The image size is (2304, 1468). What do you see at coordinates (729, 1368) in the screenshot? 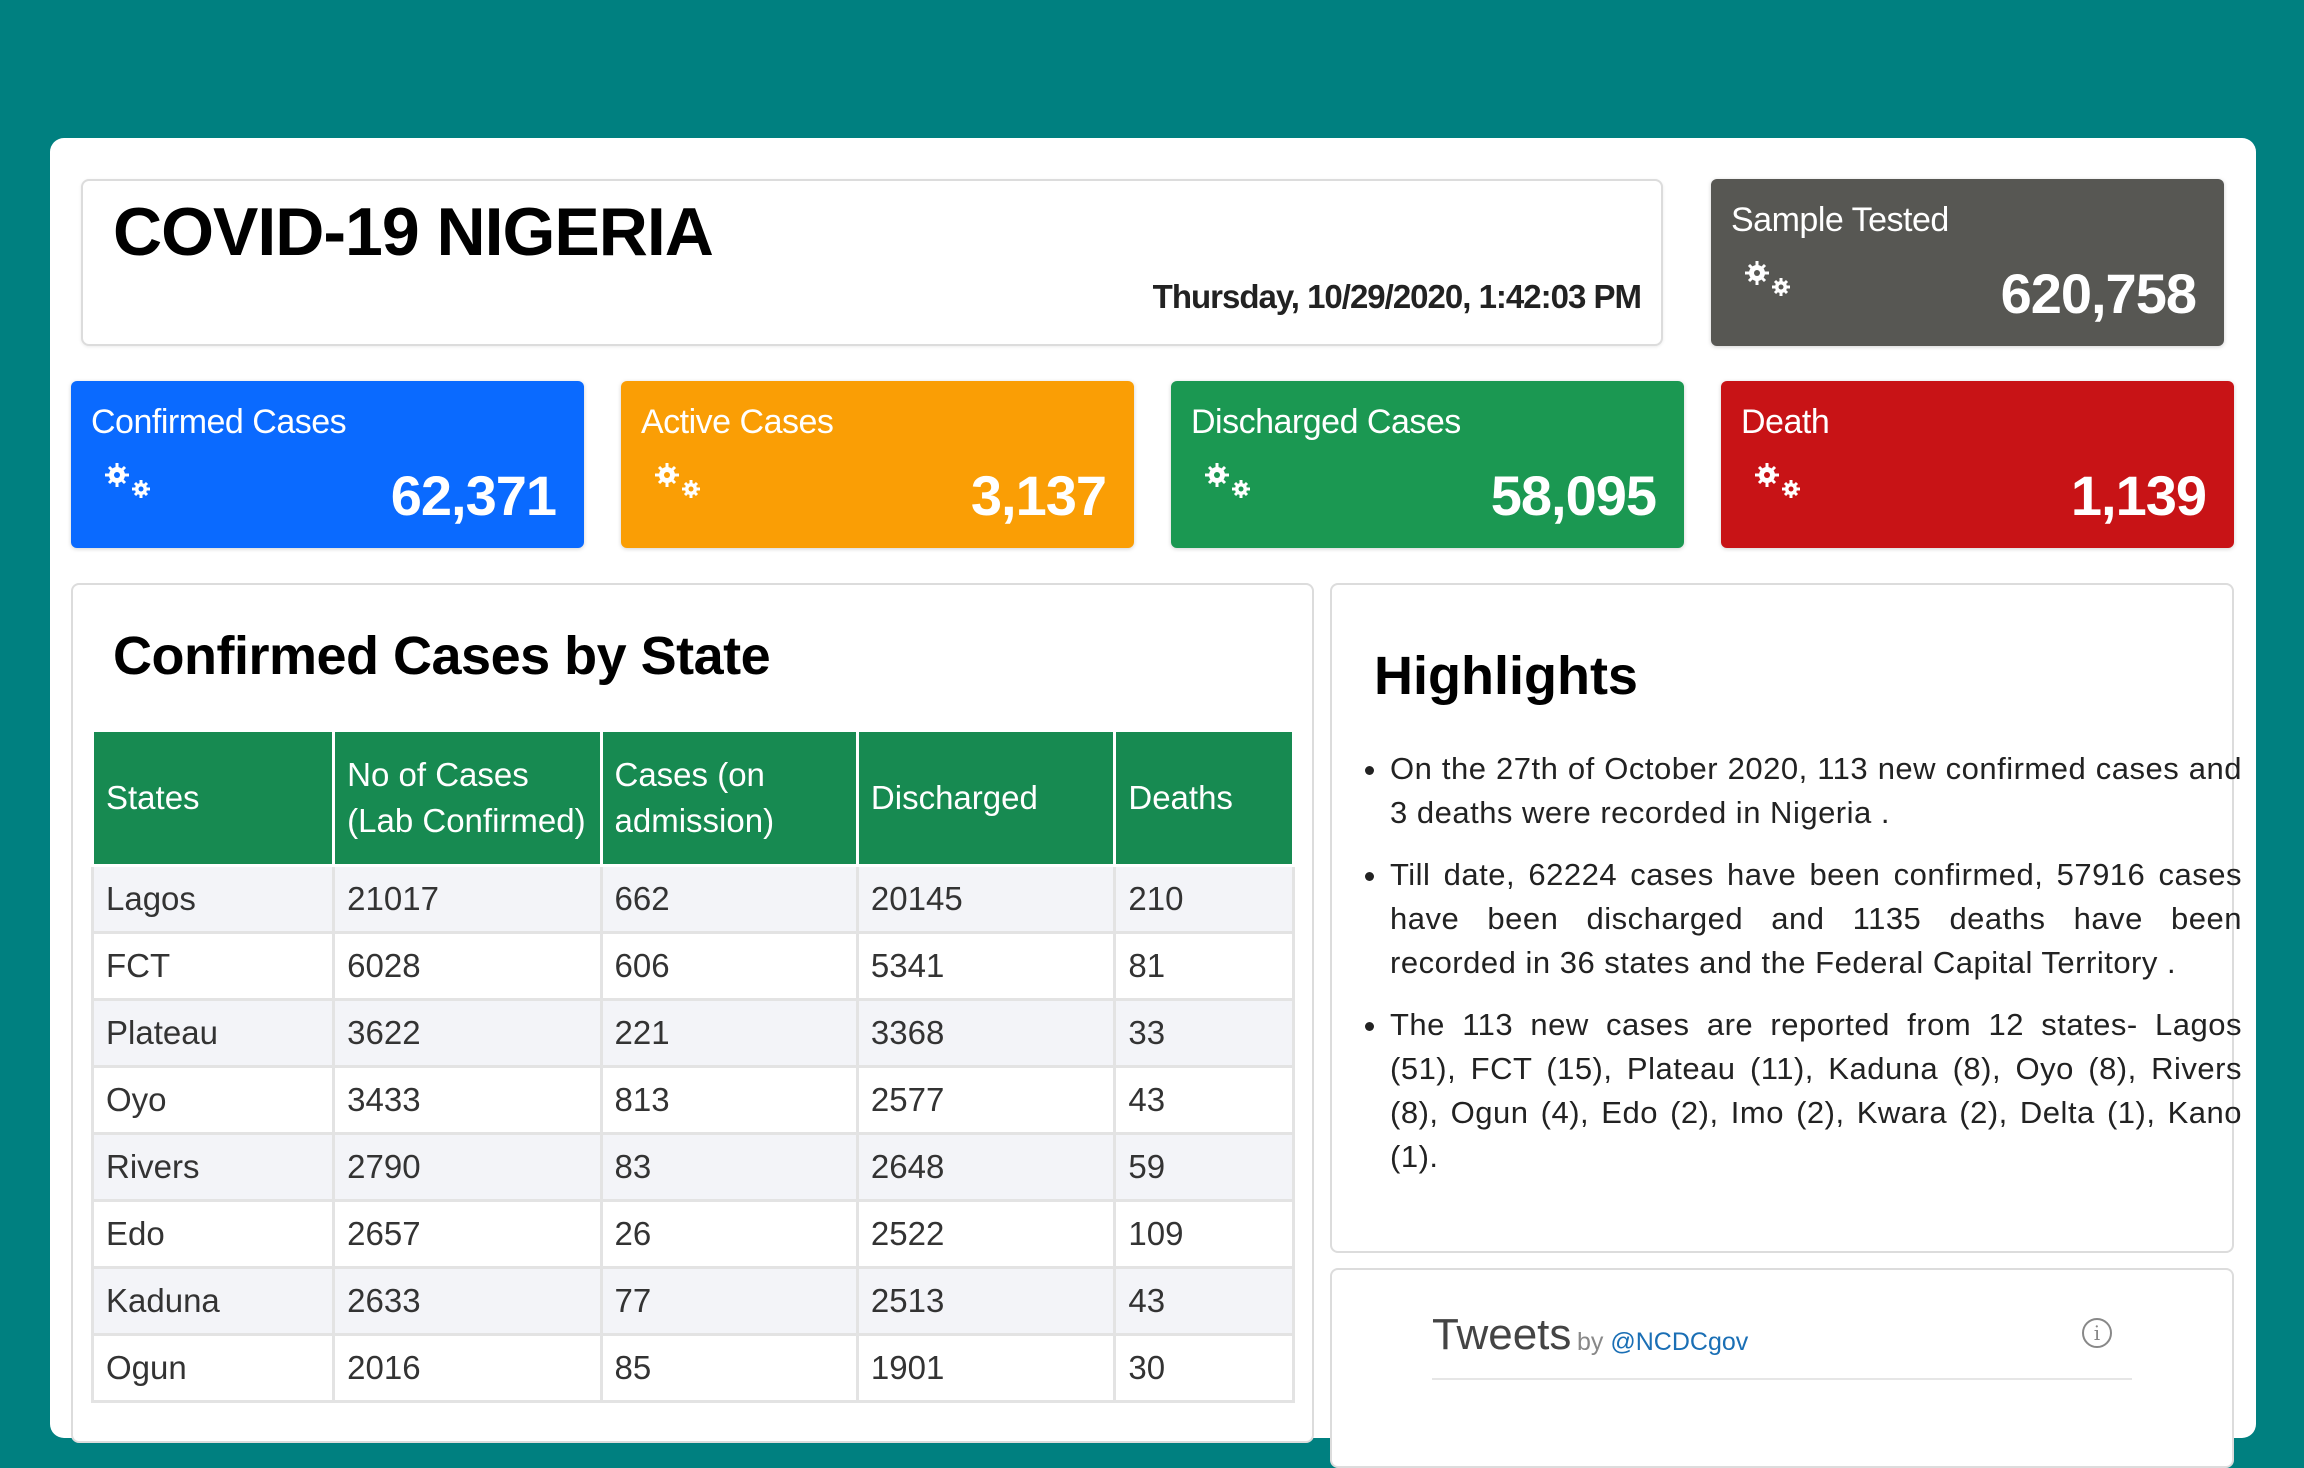
I see `on-admission-cell: 85` at bounding box center [729, 1368].